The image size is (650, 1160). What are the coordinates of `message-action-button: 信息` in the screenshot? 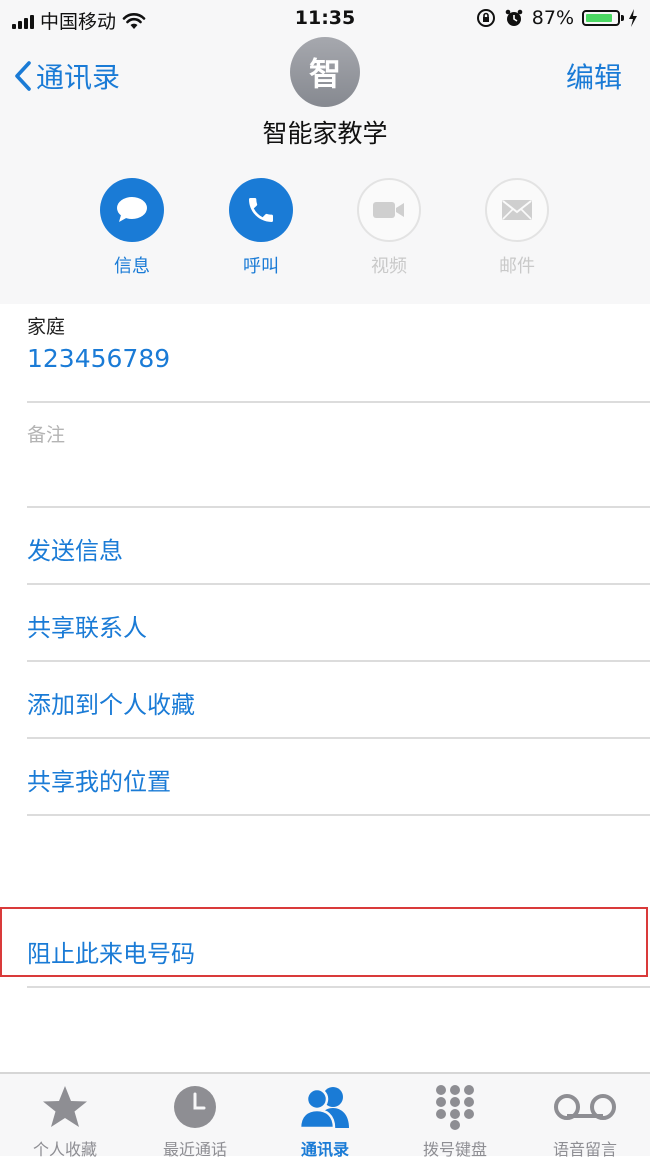 It's located at (132, 228).